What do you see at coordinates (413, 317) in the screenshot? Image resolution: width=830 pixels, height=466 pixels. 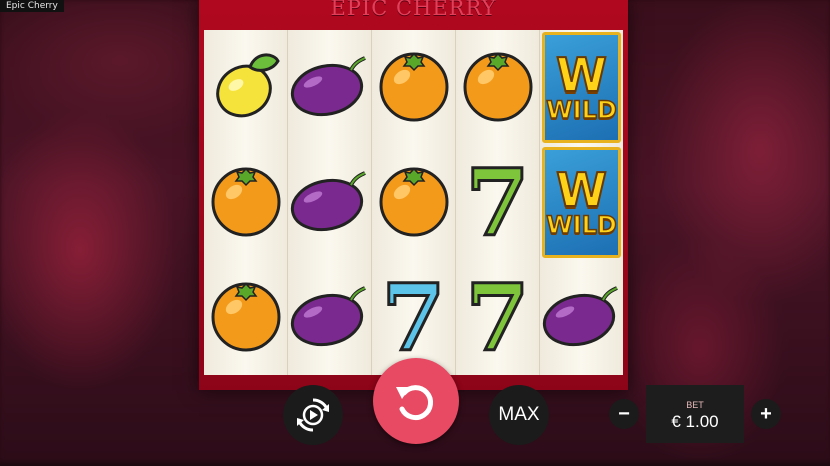 I see `seven-blue-symbol: 7` at bounding box center [413, 317].